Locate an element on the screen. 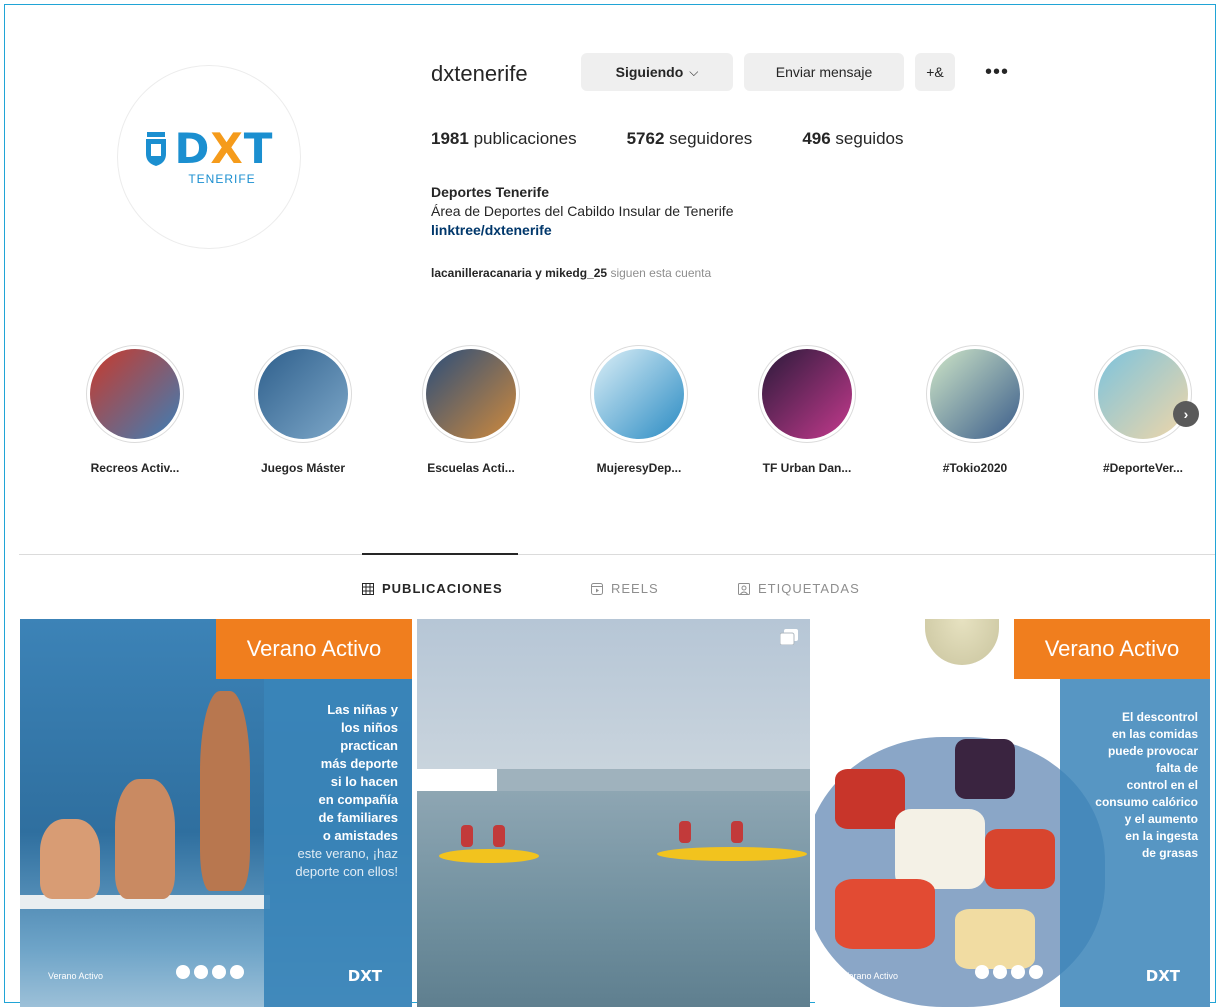  tab-tagged-label: ETIQUETADAS is located at coordinates (809, 588).